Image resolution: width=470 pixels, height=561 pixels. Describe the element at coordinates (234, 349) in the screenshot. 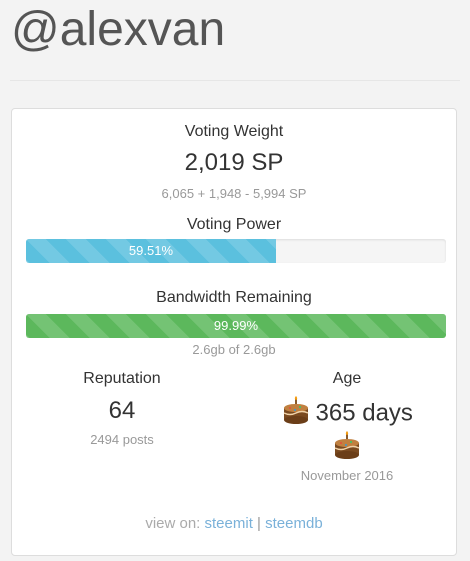

I see `bandwidth-detail: 2.6gb of 2.6gb` at that location.